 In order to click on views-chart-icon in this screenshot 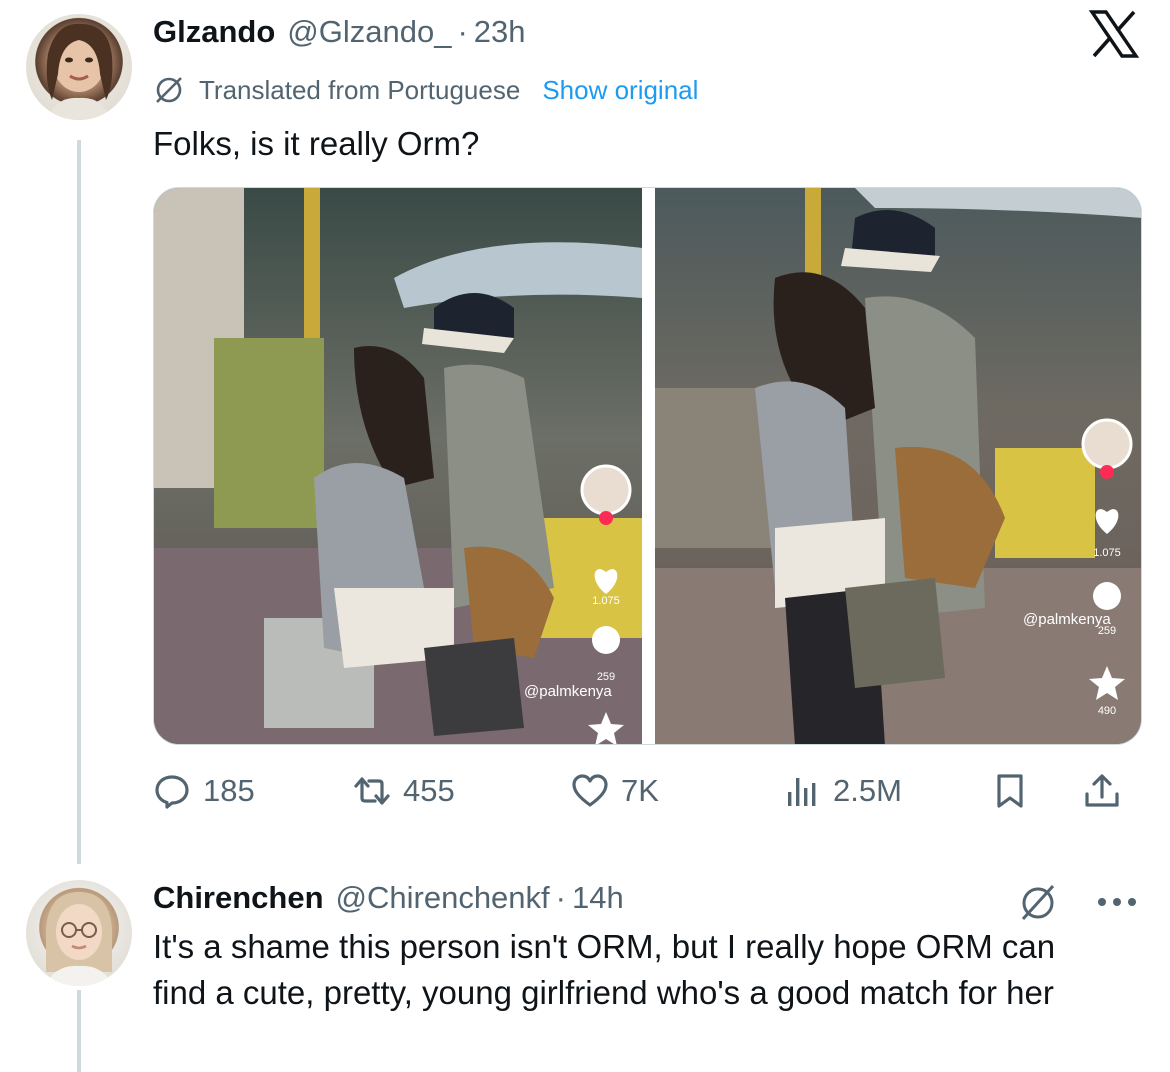, I will do `click(802, 792)`.